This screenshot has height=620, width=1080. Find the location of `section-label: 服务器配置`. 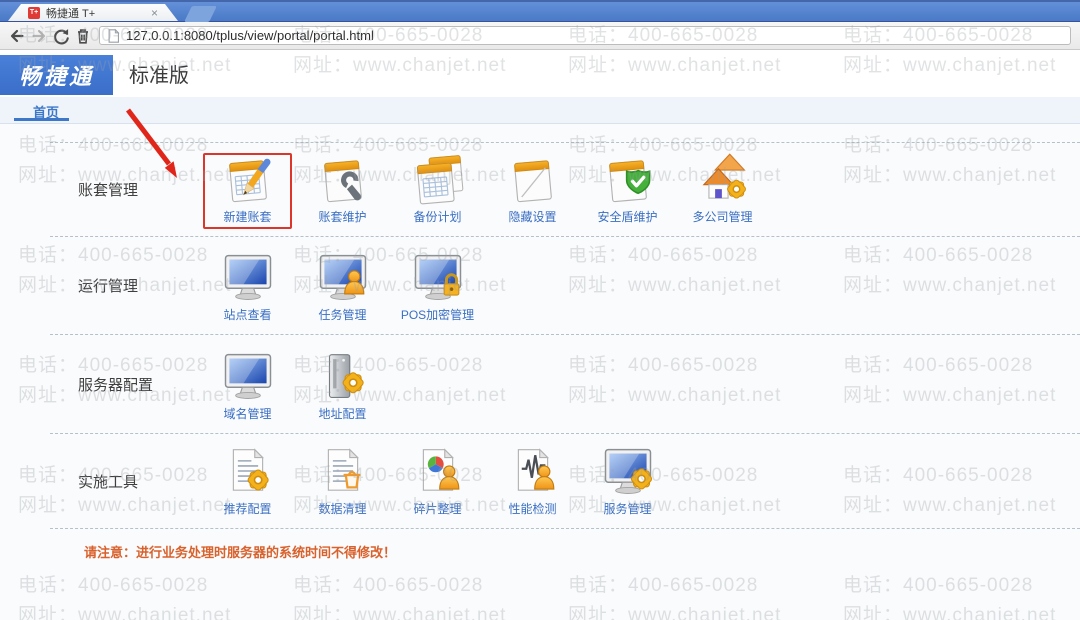

section-label: 服务器配置 is located at coordinates (116, 385).